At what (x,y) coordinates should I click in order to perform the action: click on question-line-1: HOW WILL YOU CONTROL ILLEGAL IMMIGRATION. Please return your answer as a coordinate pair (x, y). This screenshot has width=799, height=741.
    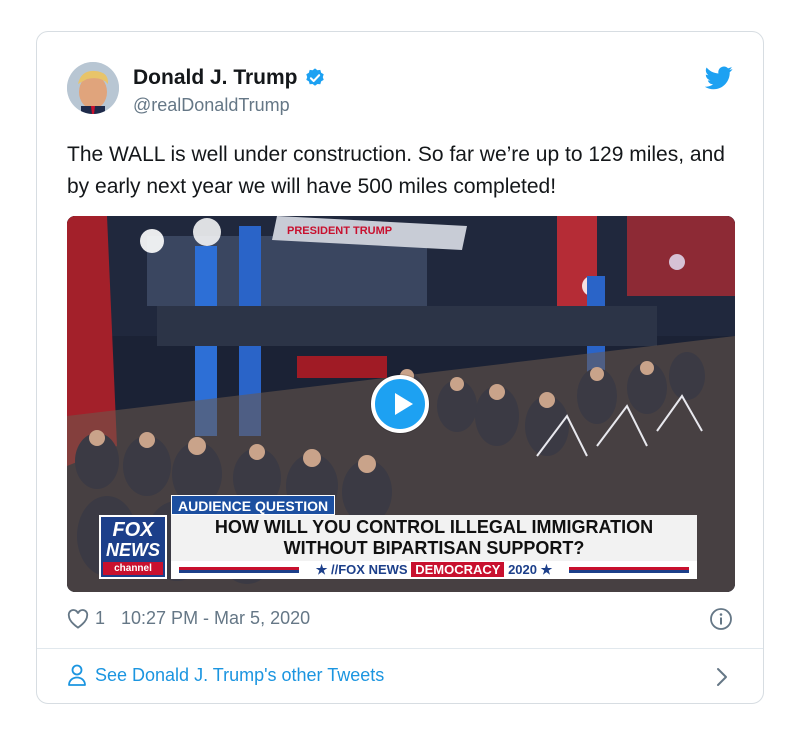
    Looking at the image, I should click on (434, 527).